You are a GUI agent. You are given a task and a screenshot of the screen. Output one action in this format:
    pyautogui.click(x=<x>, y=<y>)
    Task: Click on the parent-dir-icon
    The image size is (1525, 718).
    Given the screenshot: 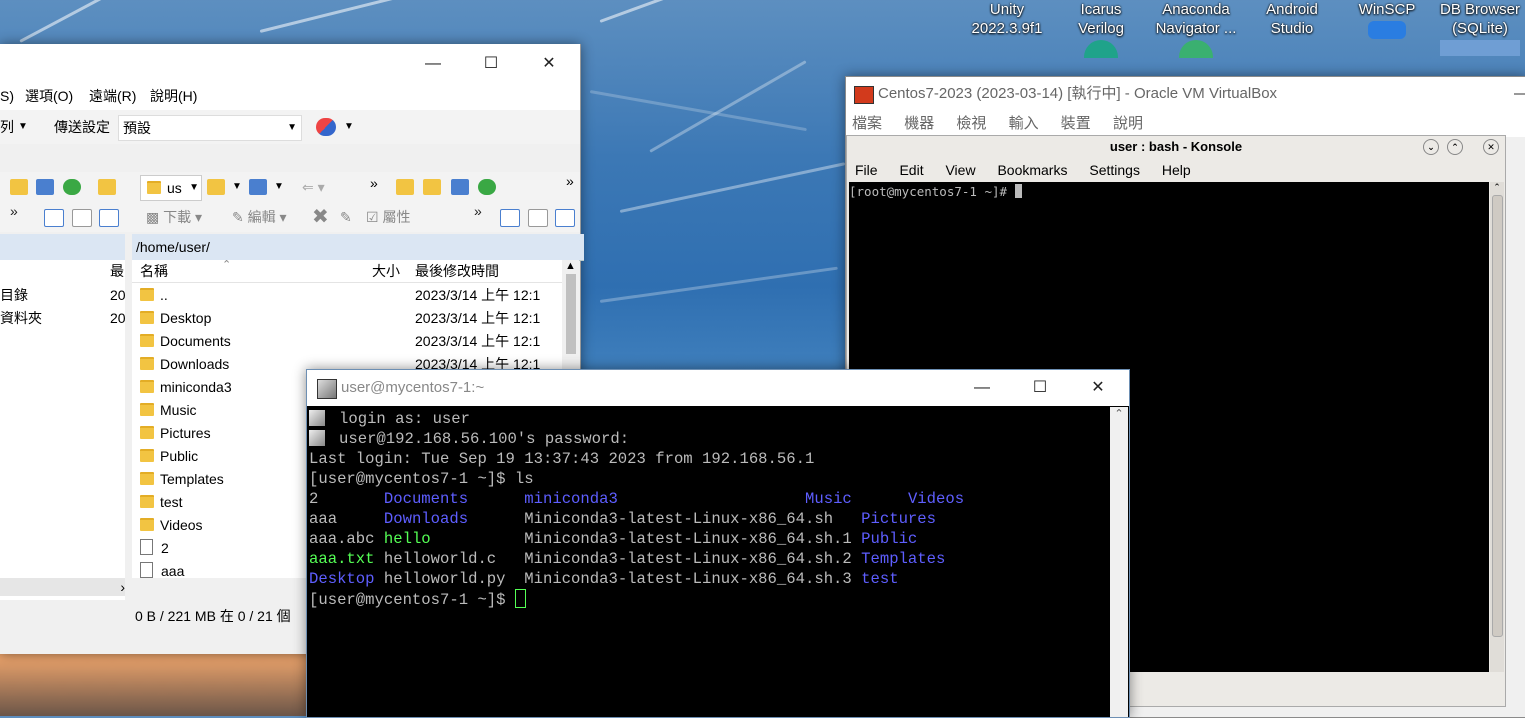 What is the action you would take?
    pyautogui.click(x=405, y=187)
    